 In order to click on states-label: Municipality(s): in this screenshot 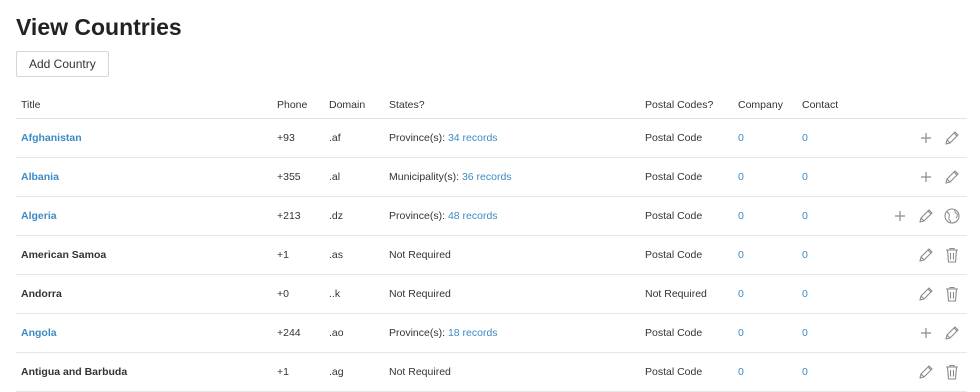, I will do `click(425, 177)`.